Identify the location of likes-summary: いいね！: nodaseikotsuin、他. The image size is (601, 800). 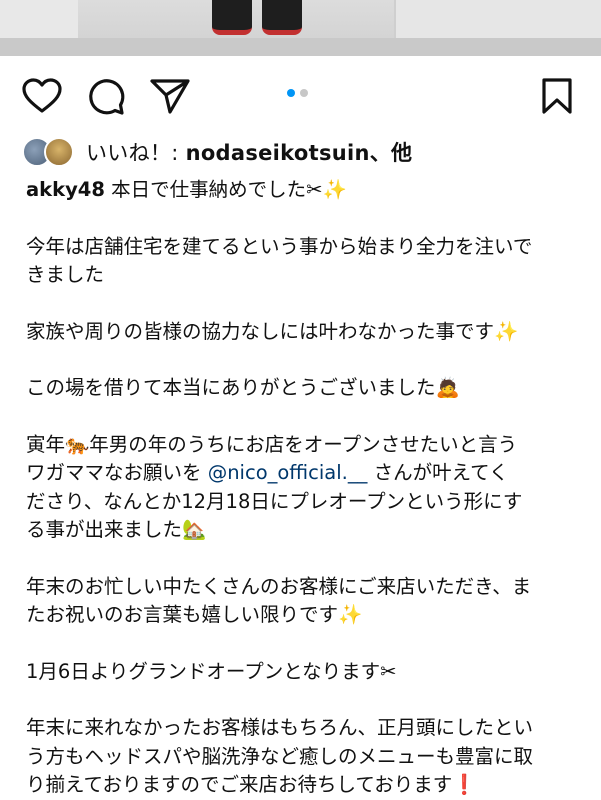
(217, 152).